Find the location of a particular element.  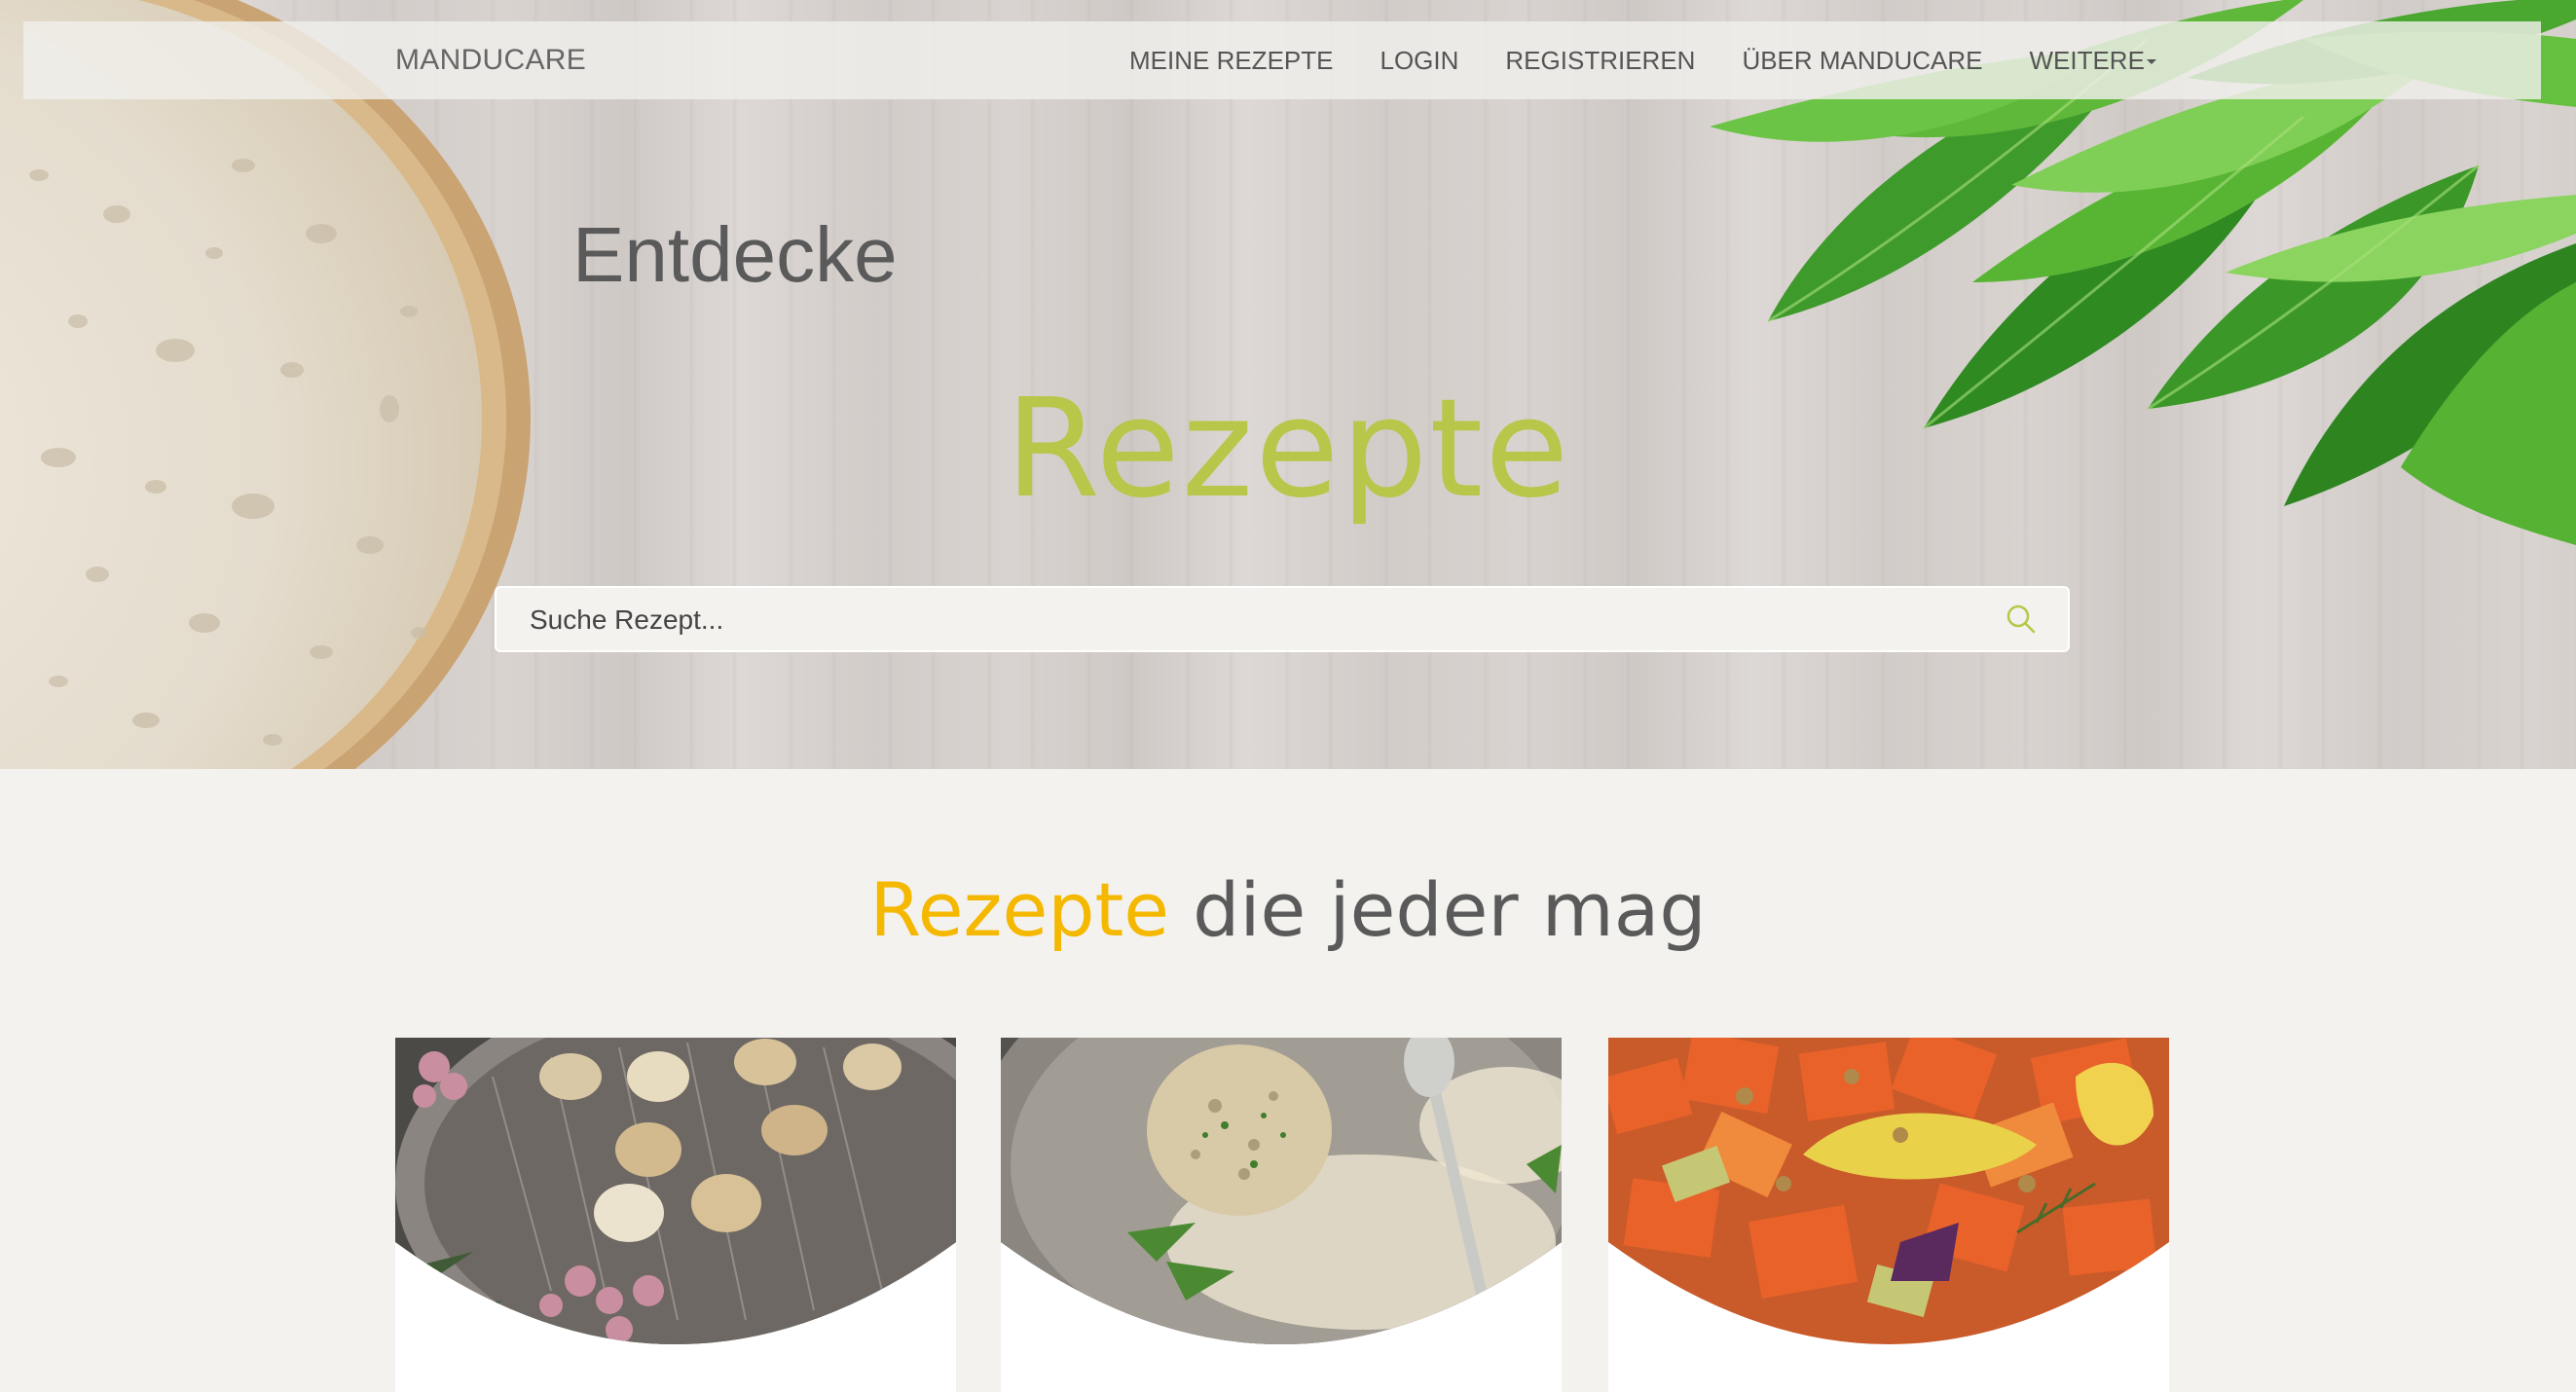

search-input is located at coordinates (1244, 620).